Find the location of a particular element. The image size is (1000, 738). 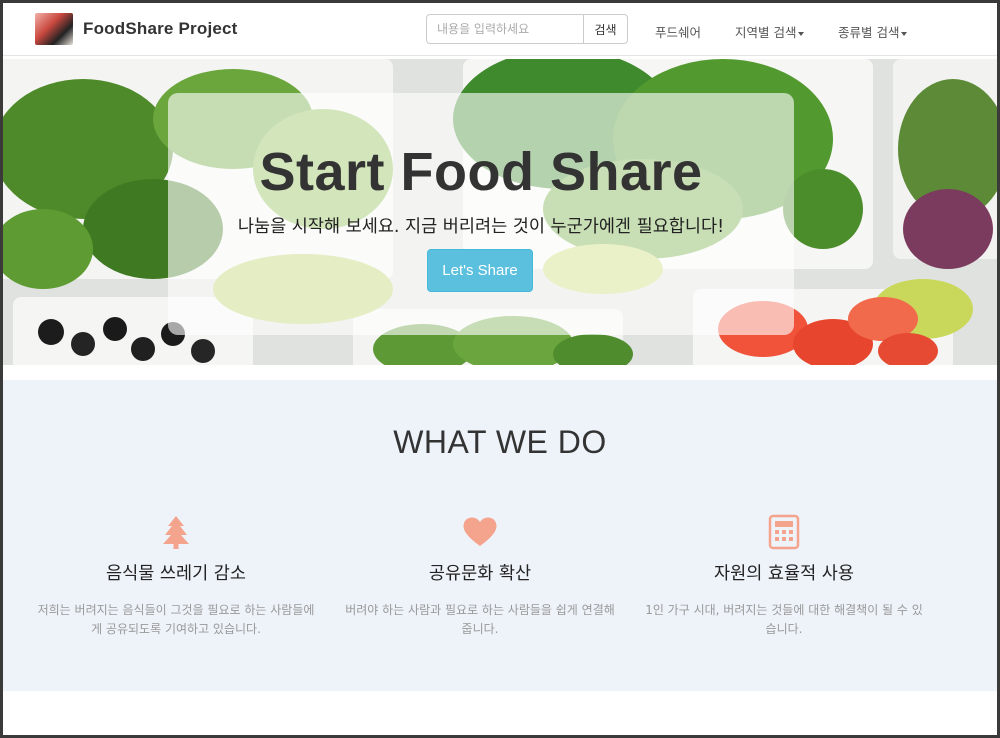

feature-text: 1인 가구 시대, 버려지는 것들에 대한 해결책이 될 수 있습니다. is located at coordinates (784, 619).